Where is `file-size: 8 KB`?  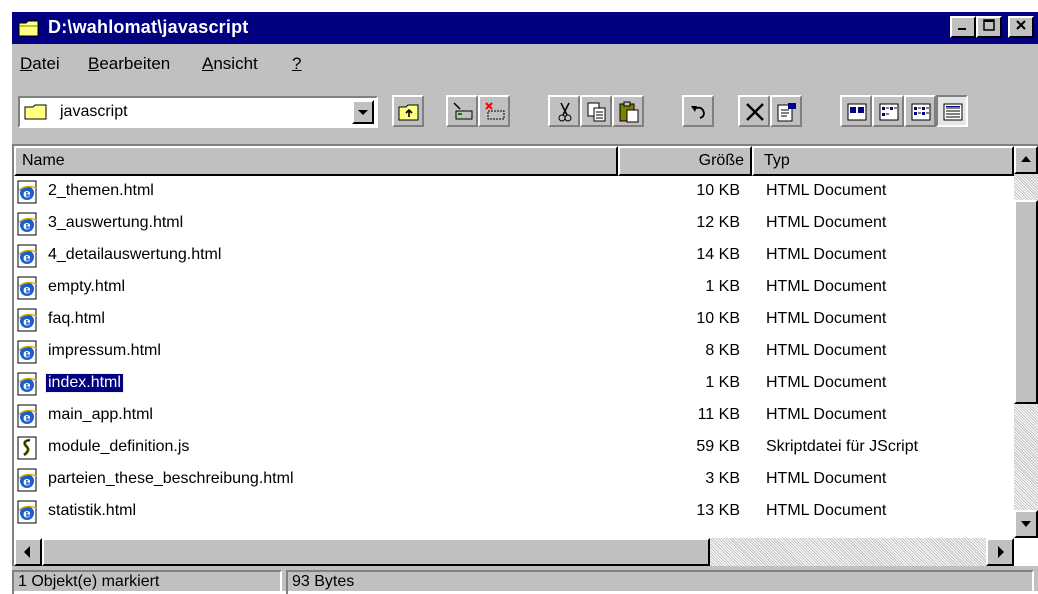 file-size: 8 KB is located at coordinates (722, 350).